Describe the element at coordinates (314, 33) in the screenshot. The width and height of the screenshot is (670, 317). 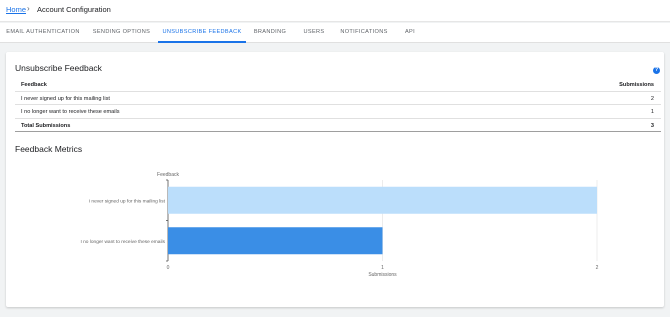
I see `tab-users: USERS` at that location.